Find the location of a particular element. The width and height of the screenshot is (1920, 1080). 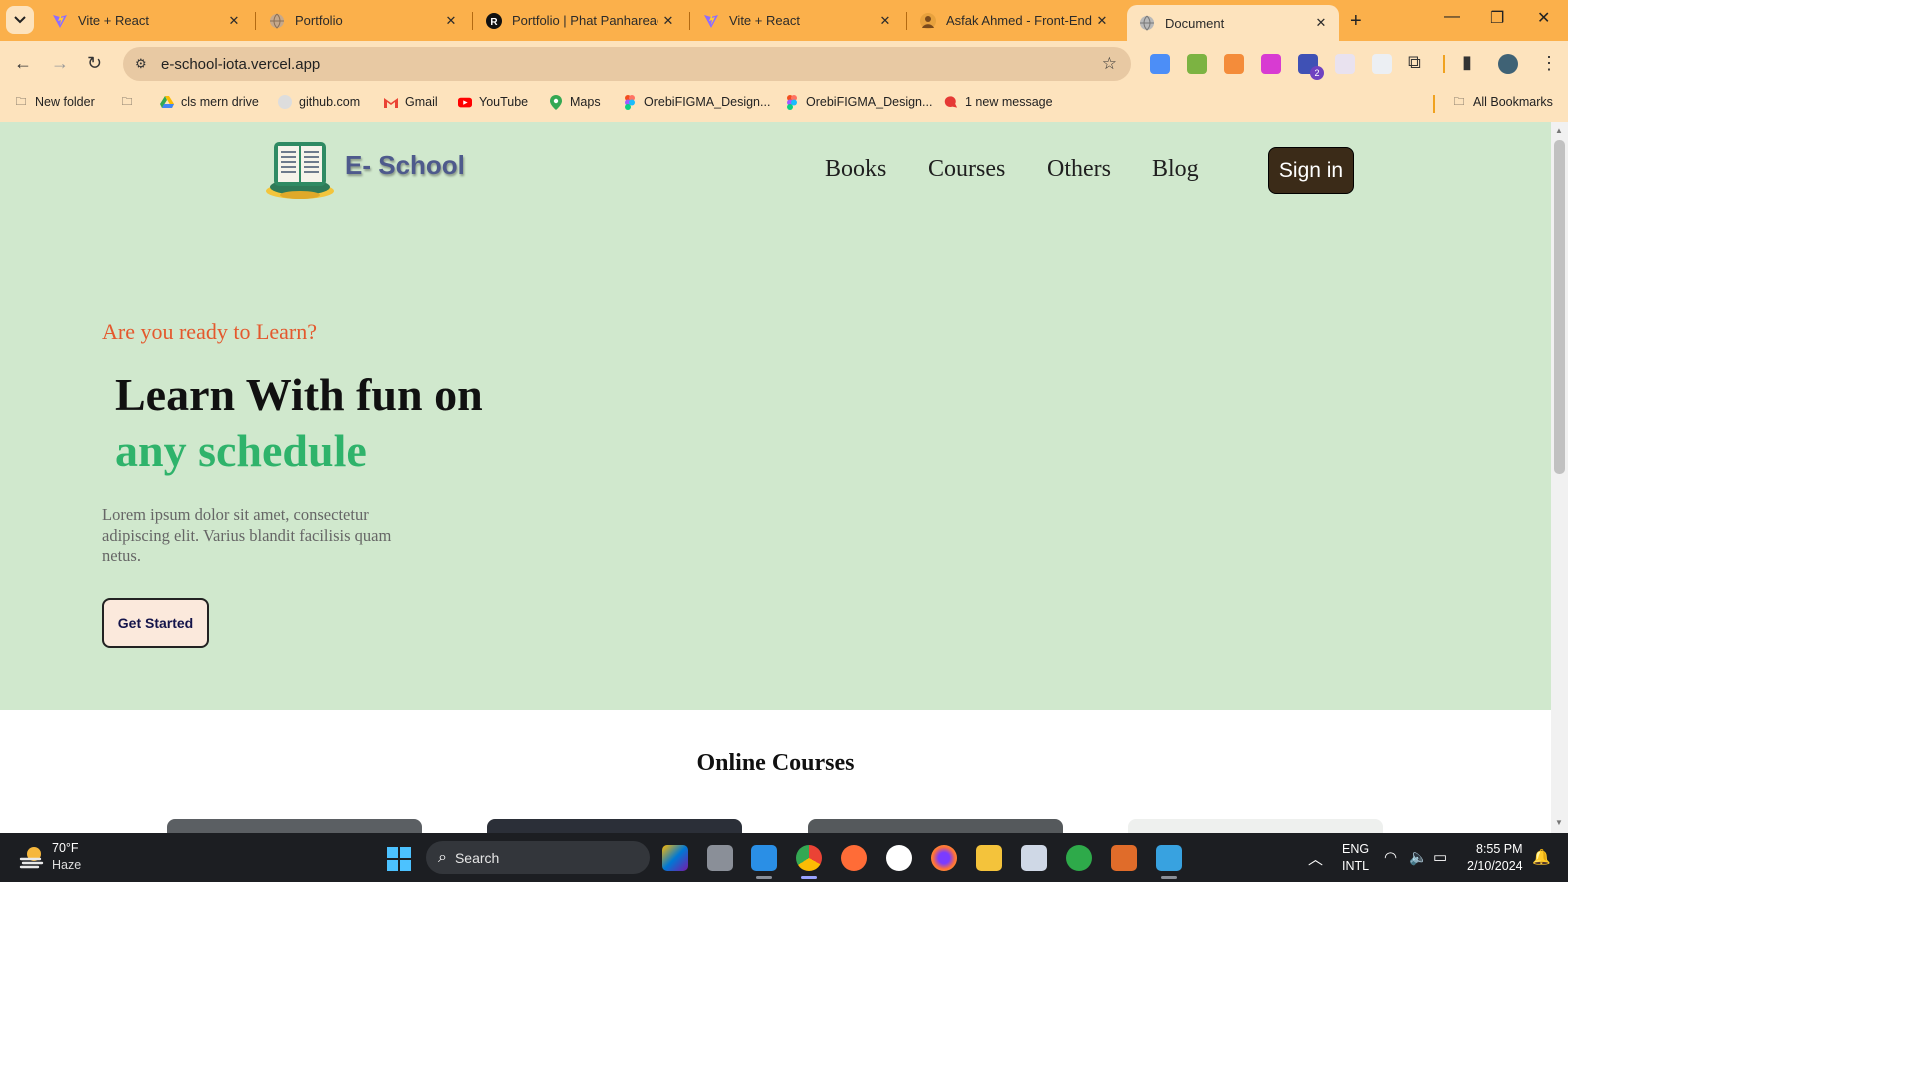

globe-icon is located at coordinates (1147, 23).